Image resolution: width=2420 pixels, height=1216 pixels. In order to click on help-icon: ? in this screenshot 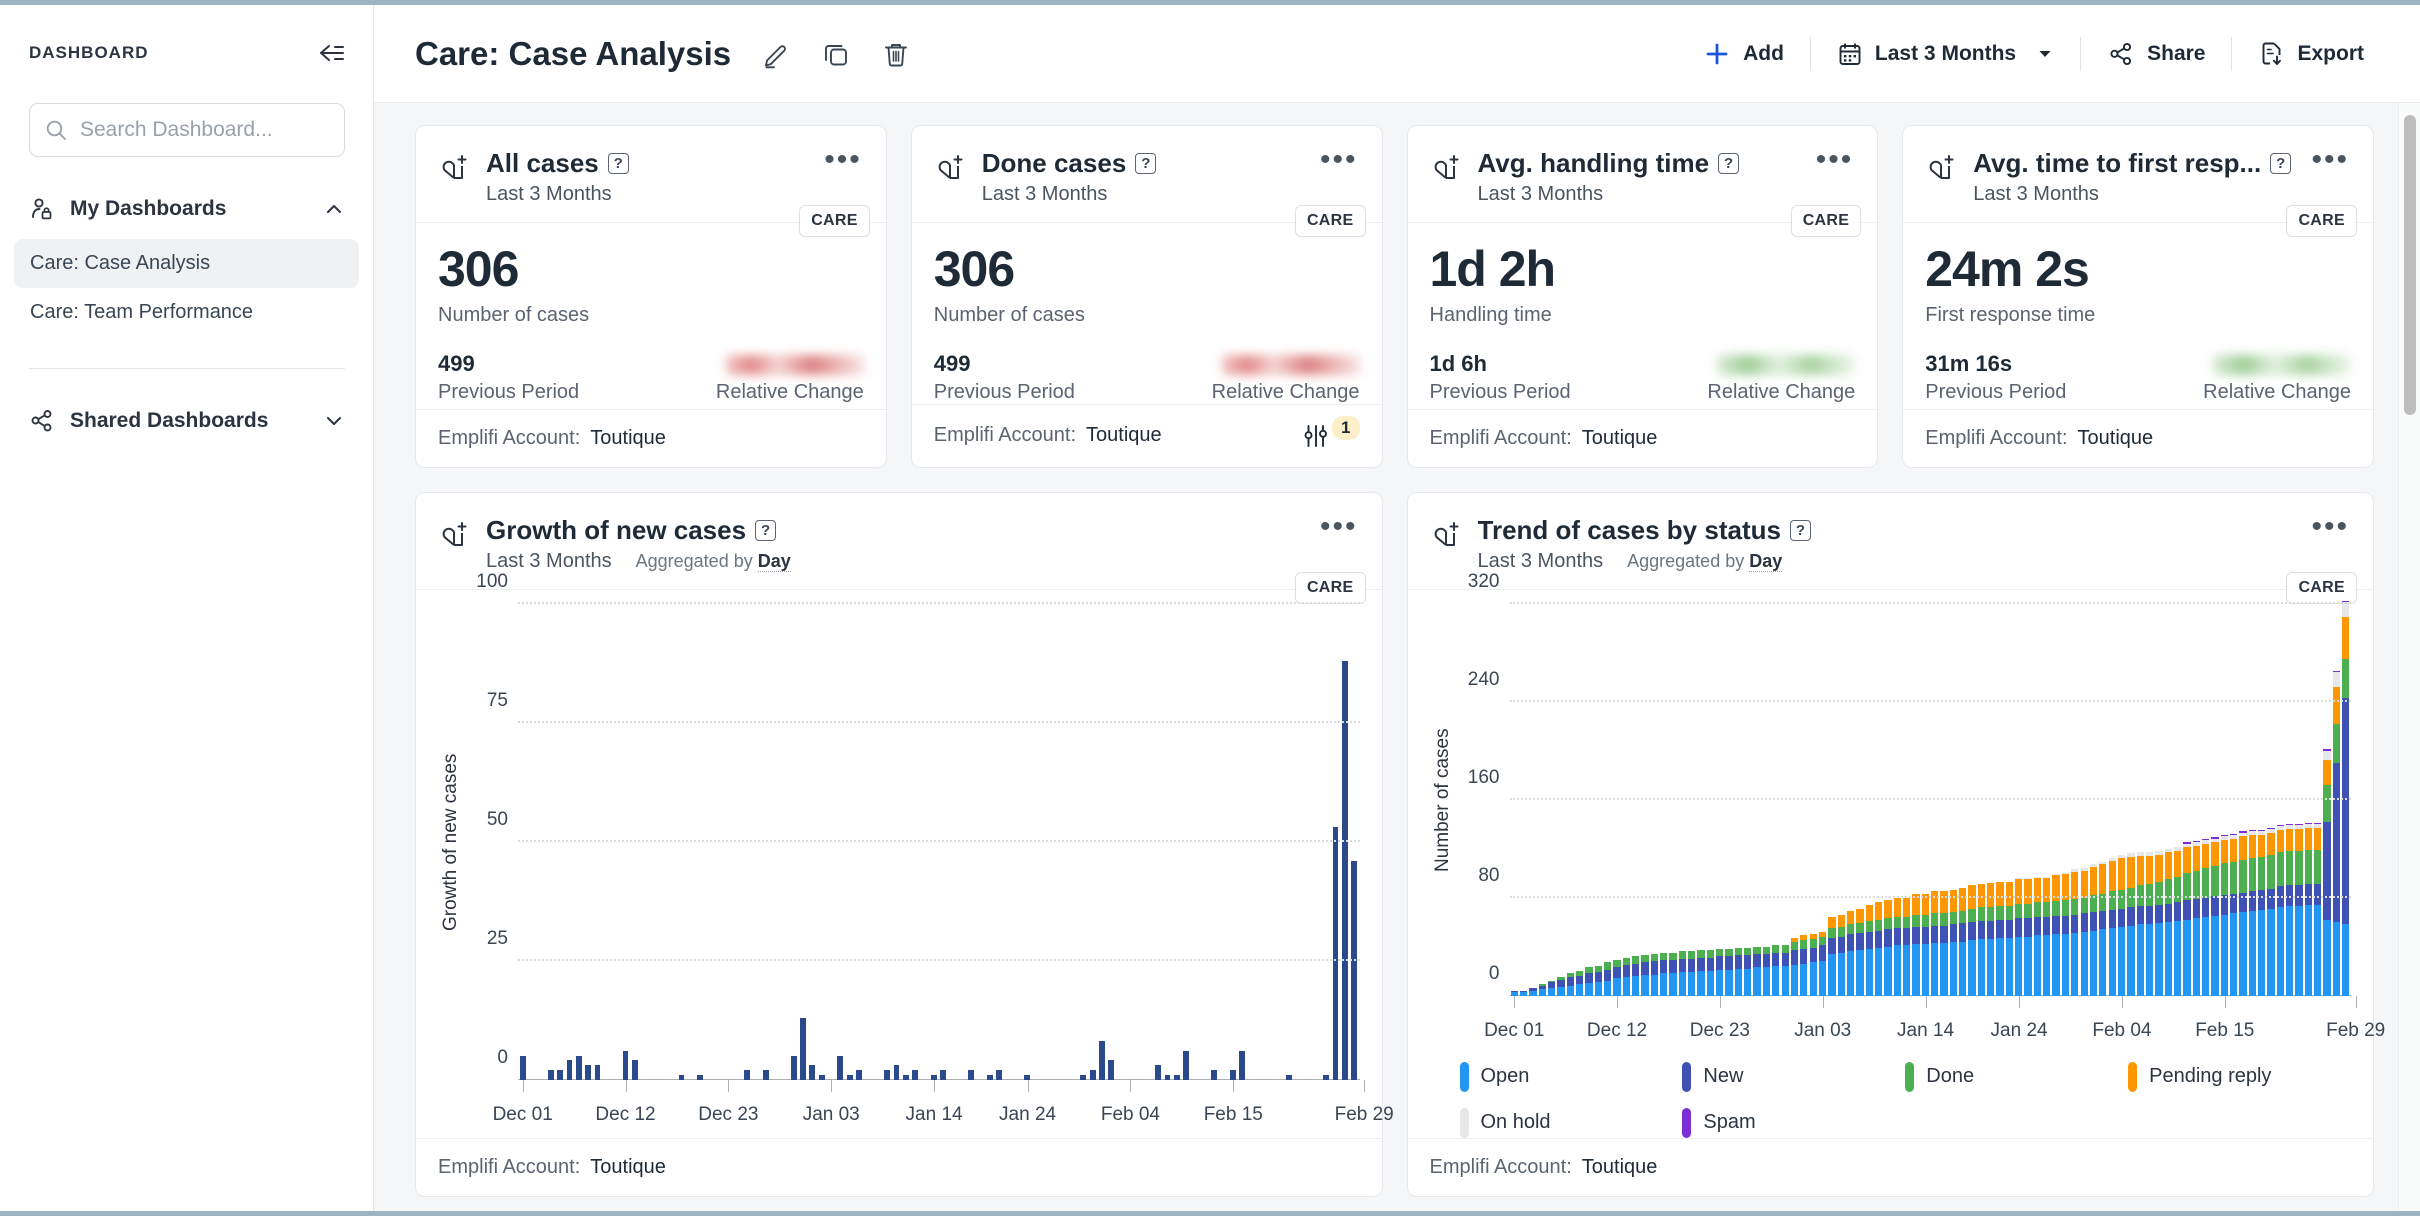, I will do `click(618, 163)`.